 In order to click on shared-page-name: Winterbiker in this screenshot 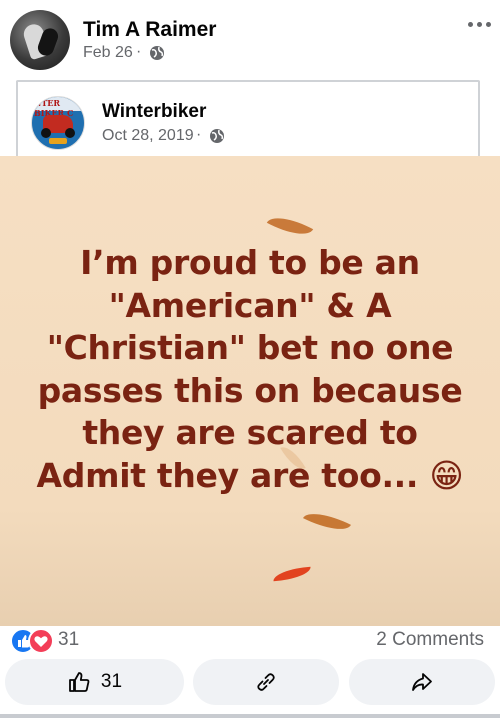, I will do `click(154, 112)`.